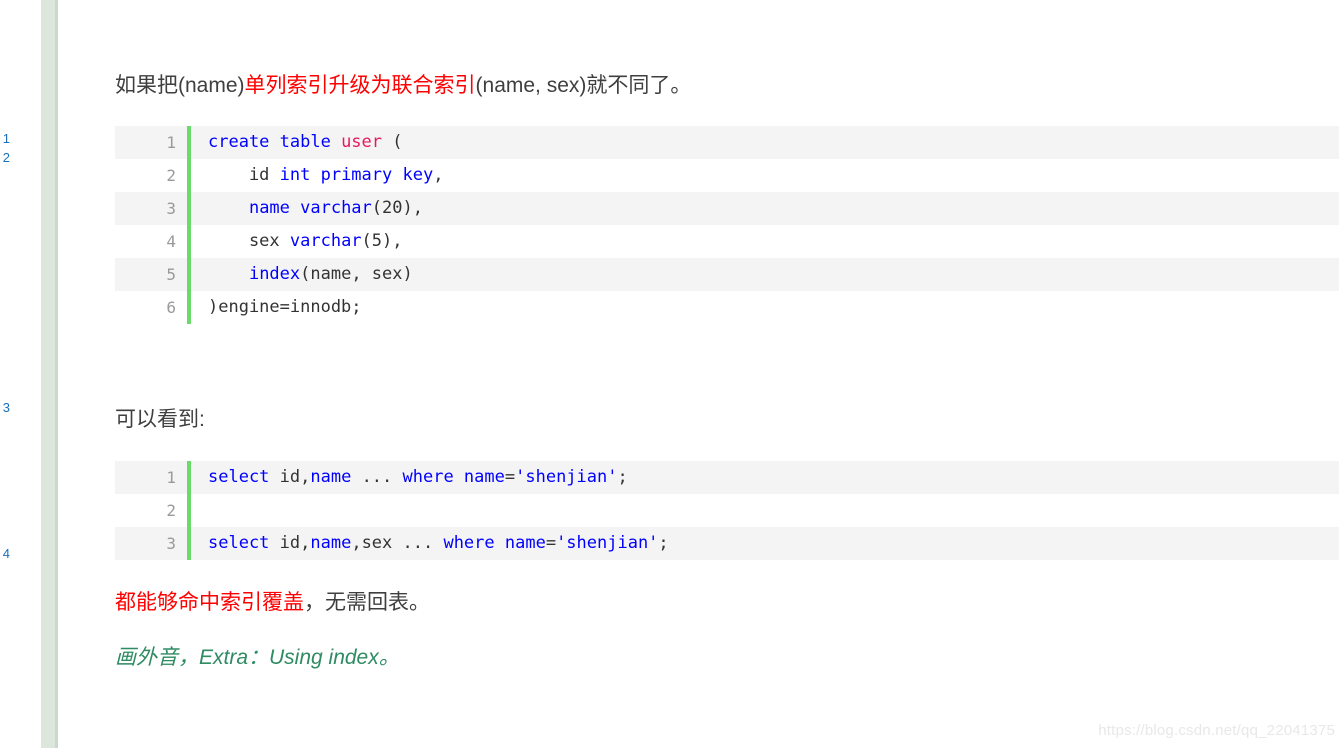 The image size is (1339, 748). Describe the element at coordinates (765, 208) in the screenshot. I see `code-line-text: name varchar(20),` at that location.